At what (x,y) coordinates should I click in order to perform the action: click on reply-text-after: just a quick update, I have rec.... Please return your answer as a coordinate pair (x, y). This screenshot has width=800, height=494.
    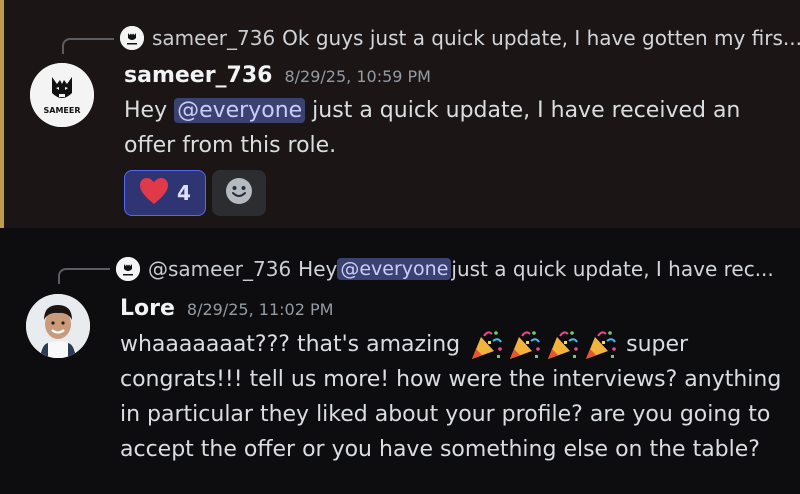
    Looking at the image, I should click on (612, 269).